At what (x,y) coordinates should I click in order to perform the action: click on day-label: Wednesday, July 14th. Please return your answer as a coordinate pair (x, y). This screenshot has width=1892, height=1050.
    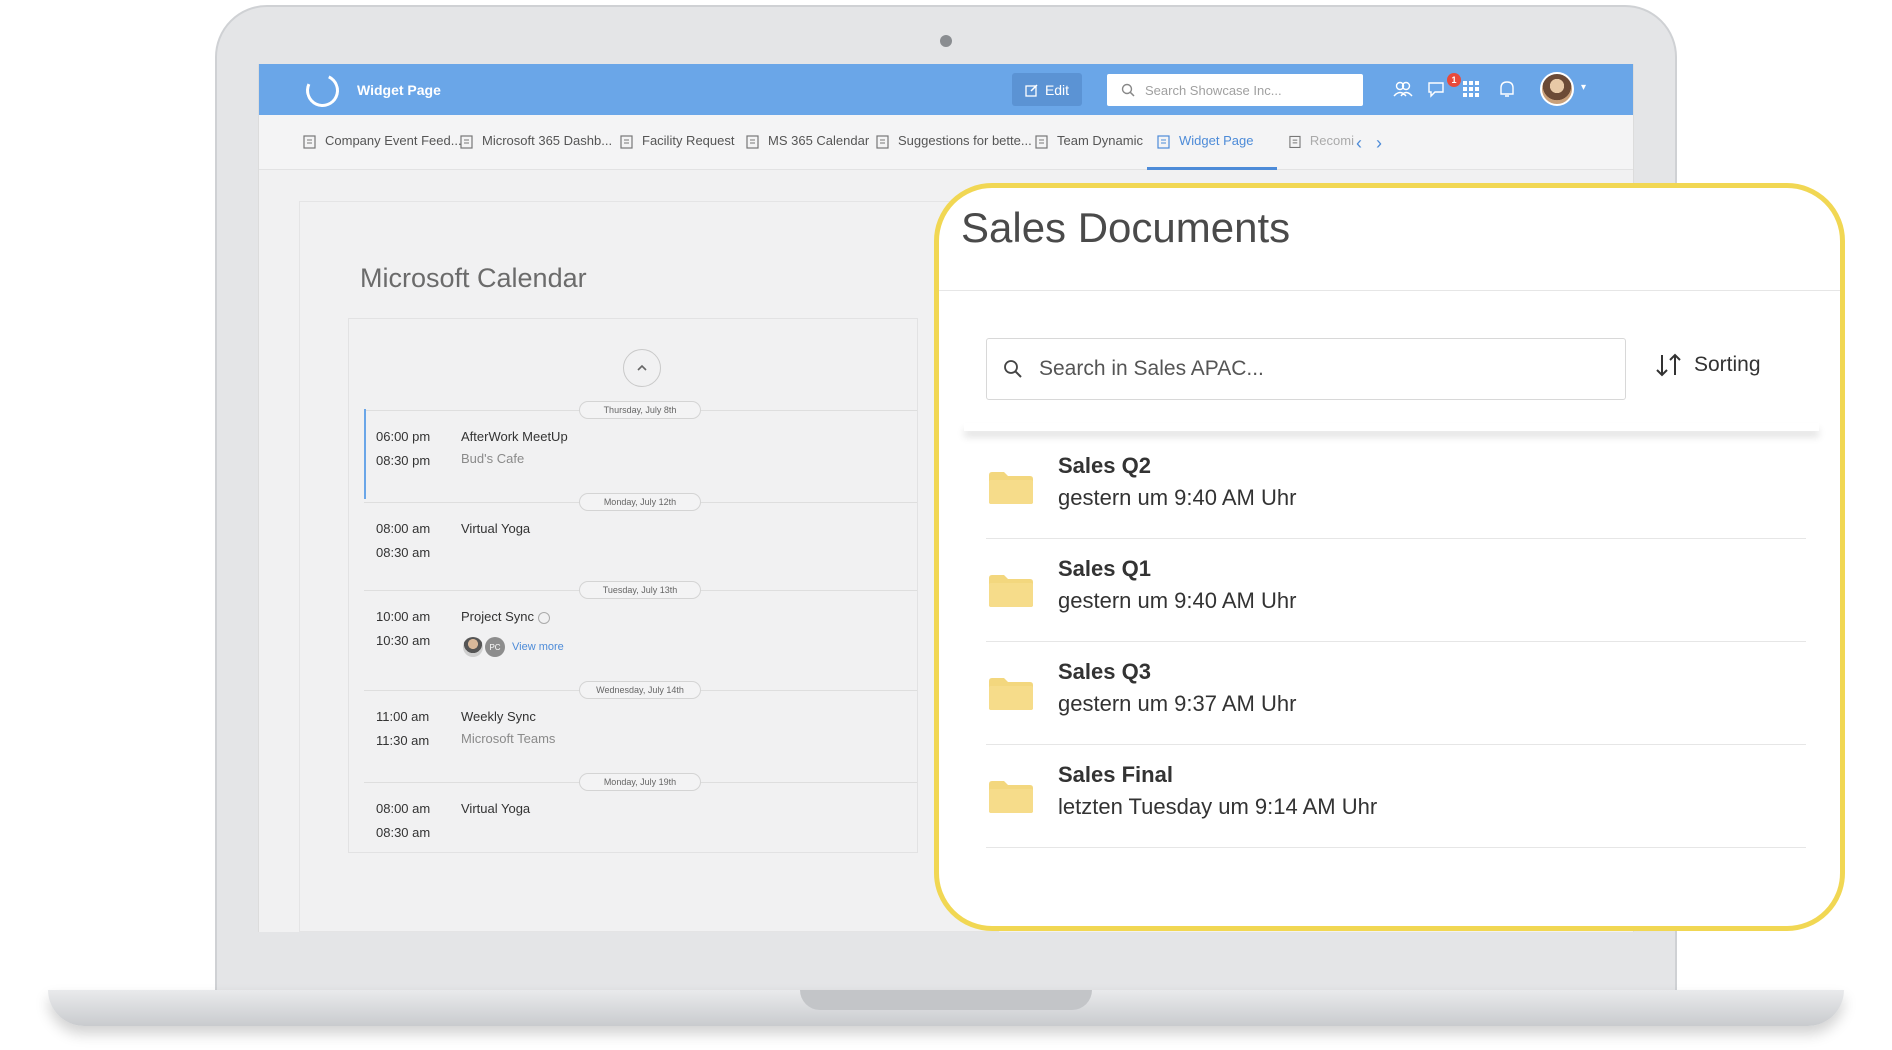
    Looking at the image, I should click on (640, 690).